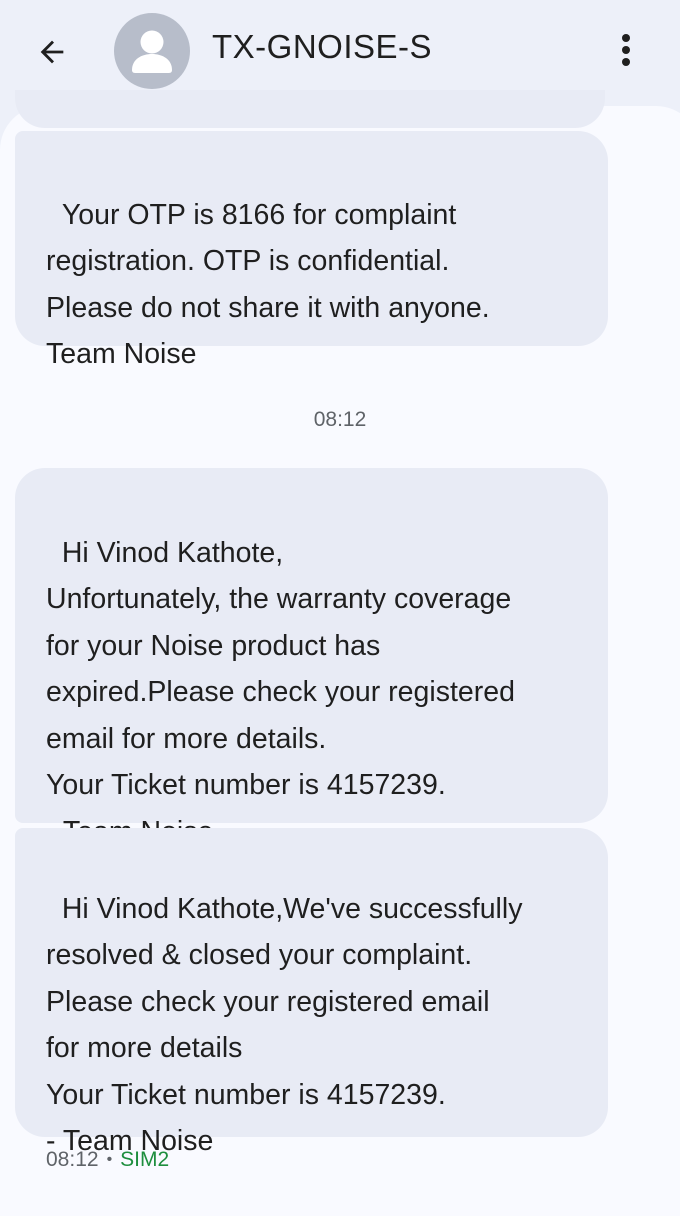 The image size is (680, 1216). I want to click on message-time: 08:12, so click(72, 1159).